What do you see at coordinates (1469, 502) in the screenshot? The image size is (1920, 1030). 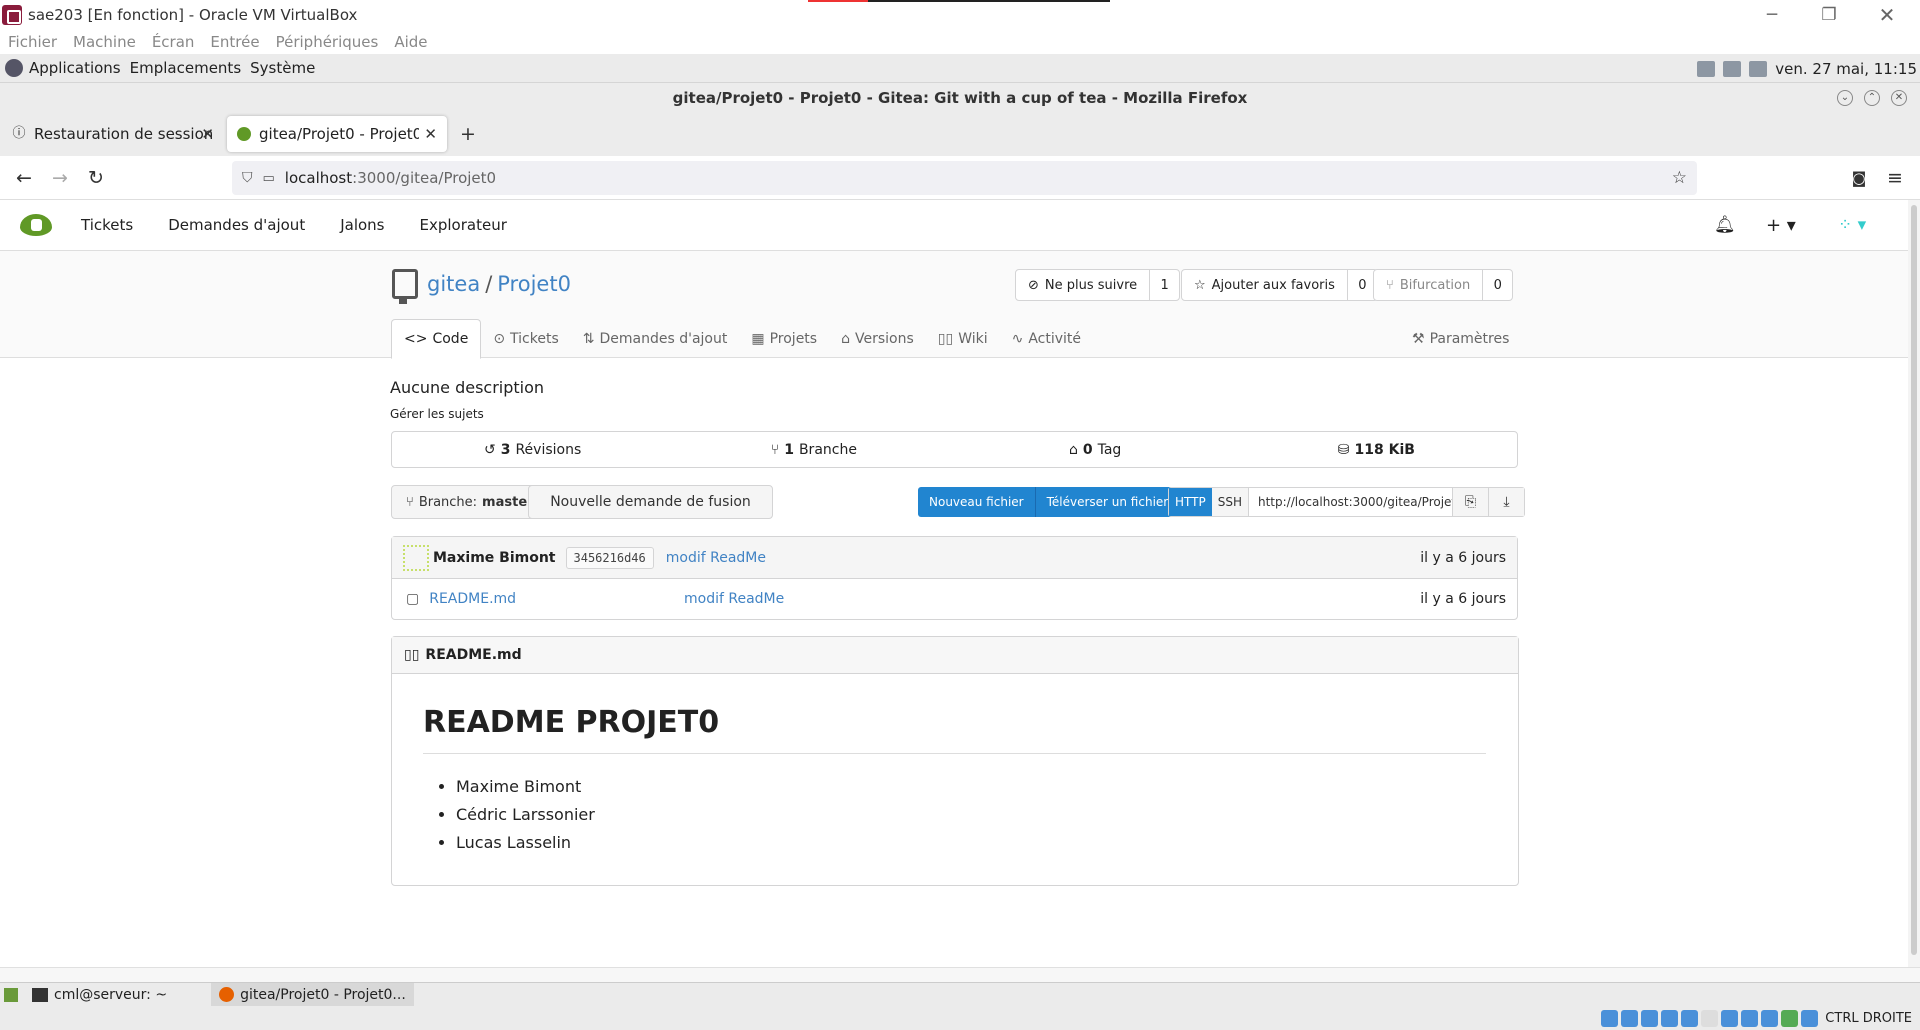 I see `copy-clipboard-icon: ⎘` at bounding box center [1469, 502].